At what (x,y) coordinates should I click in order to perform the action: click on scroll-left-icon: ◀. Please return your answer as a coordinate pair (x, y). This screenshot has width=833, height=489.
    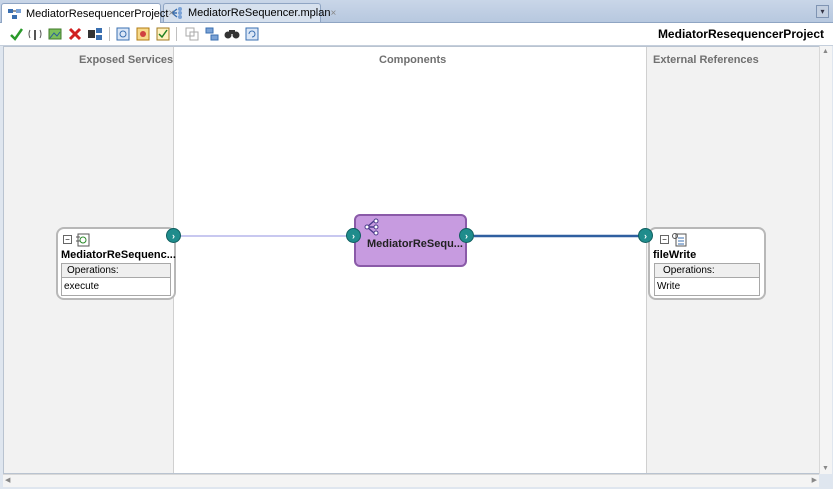
    Looking at the image, I should click on (7, 480).